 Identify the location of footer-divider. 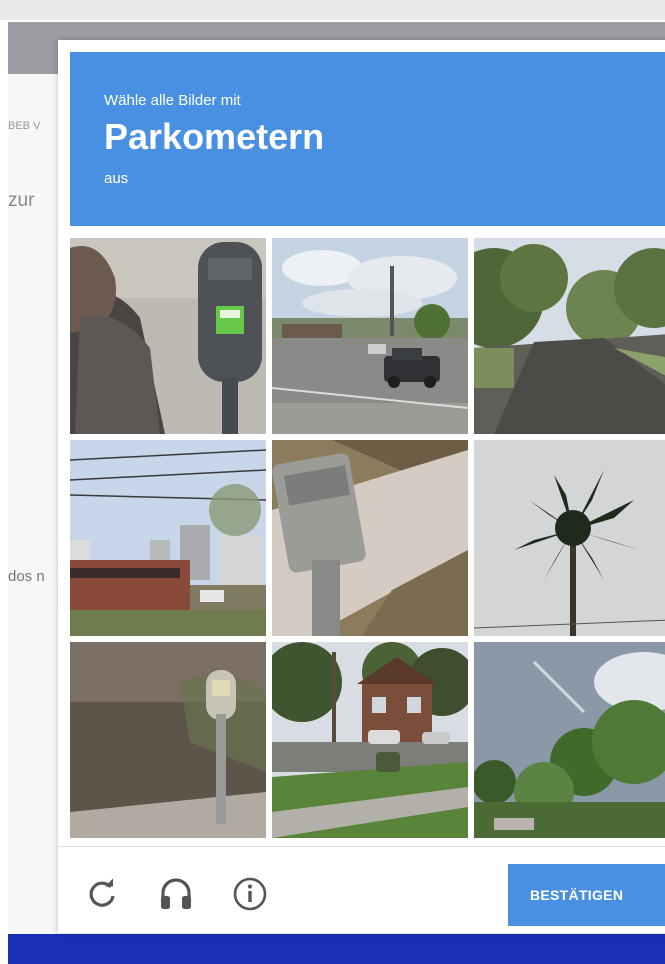
(361, 846).